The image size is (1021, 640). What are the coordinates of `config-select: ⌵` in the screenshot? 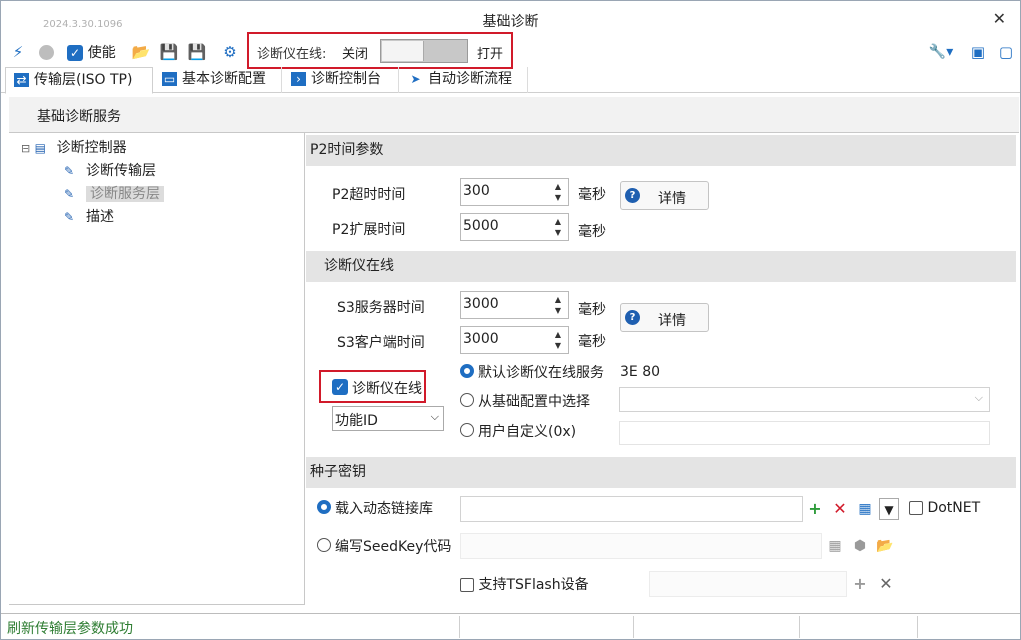 It's located at (804, 399).